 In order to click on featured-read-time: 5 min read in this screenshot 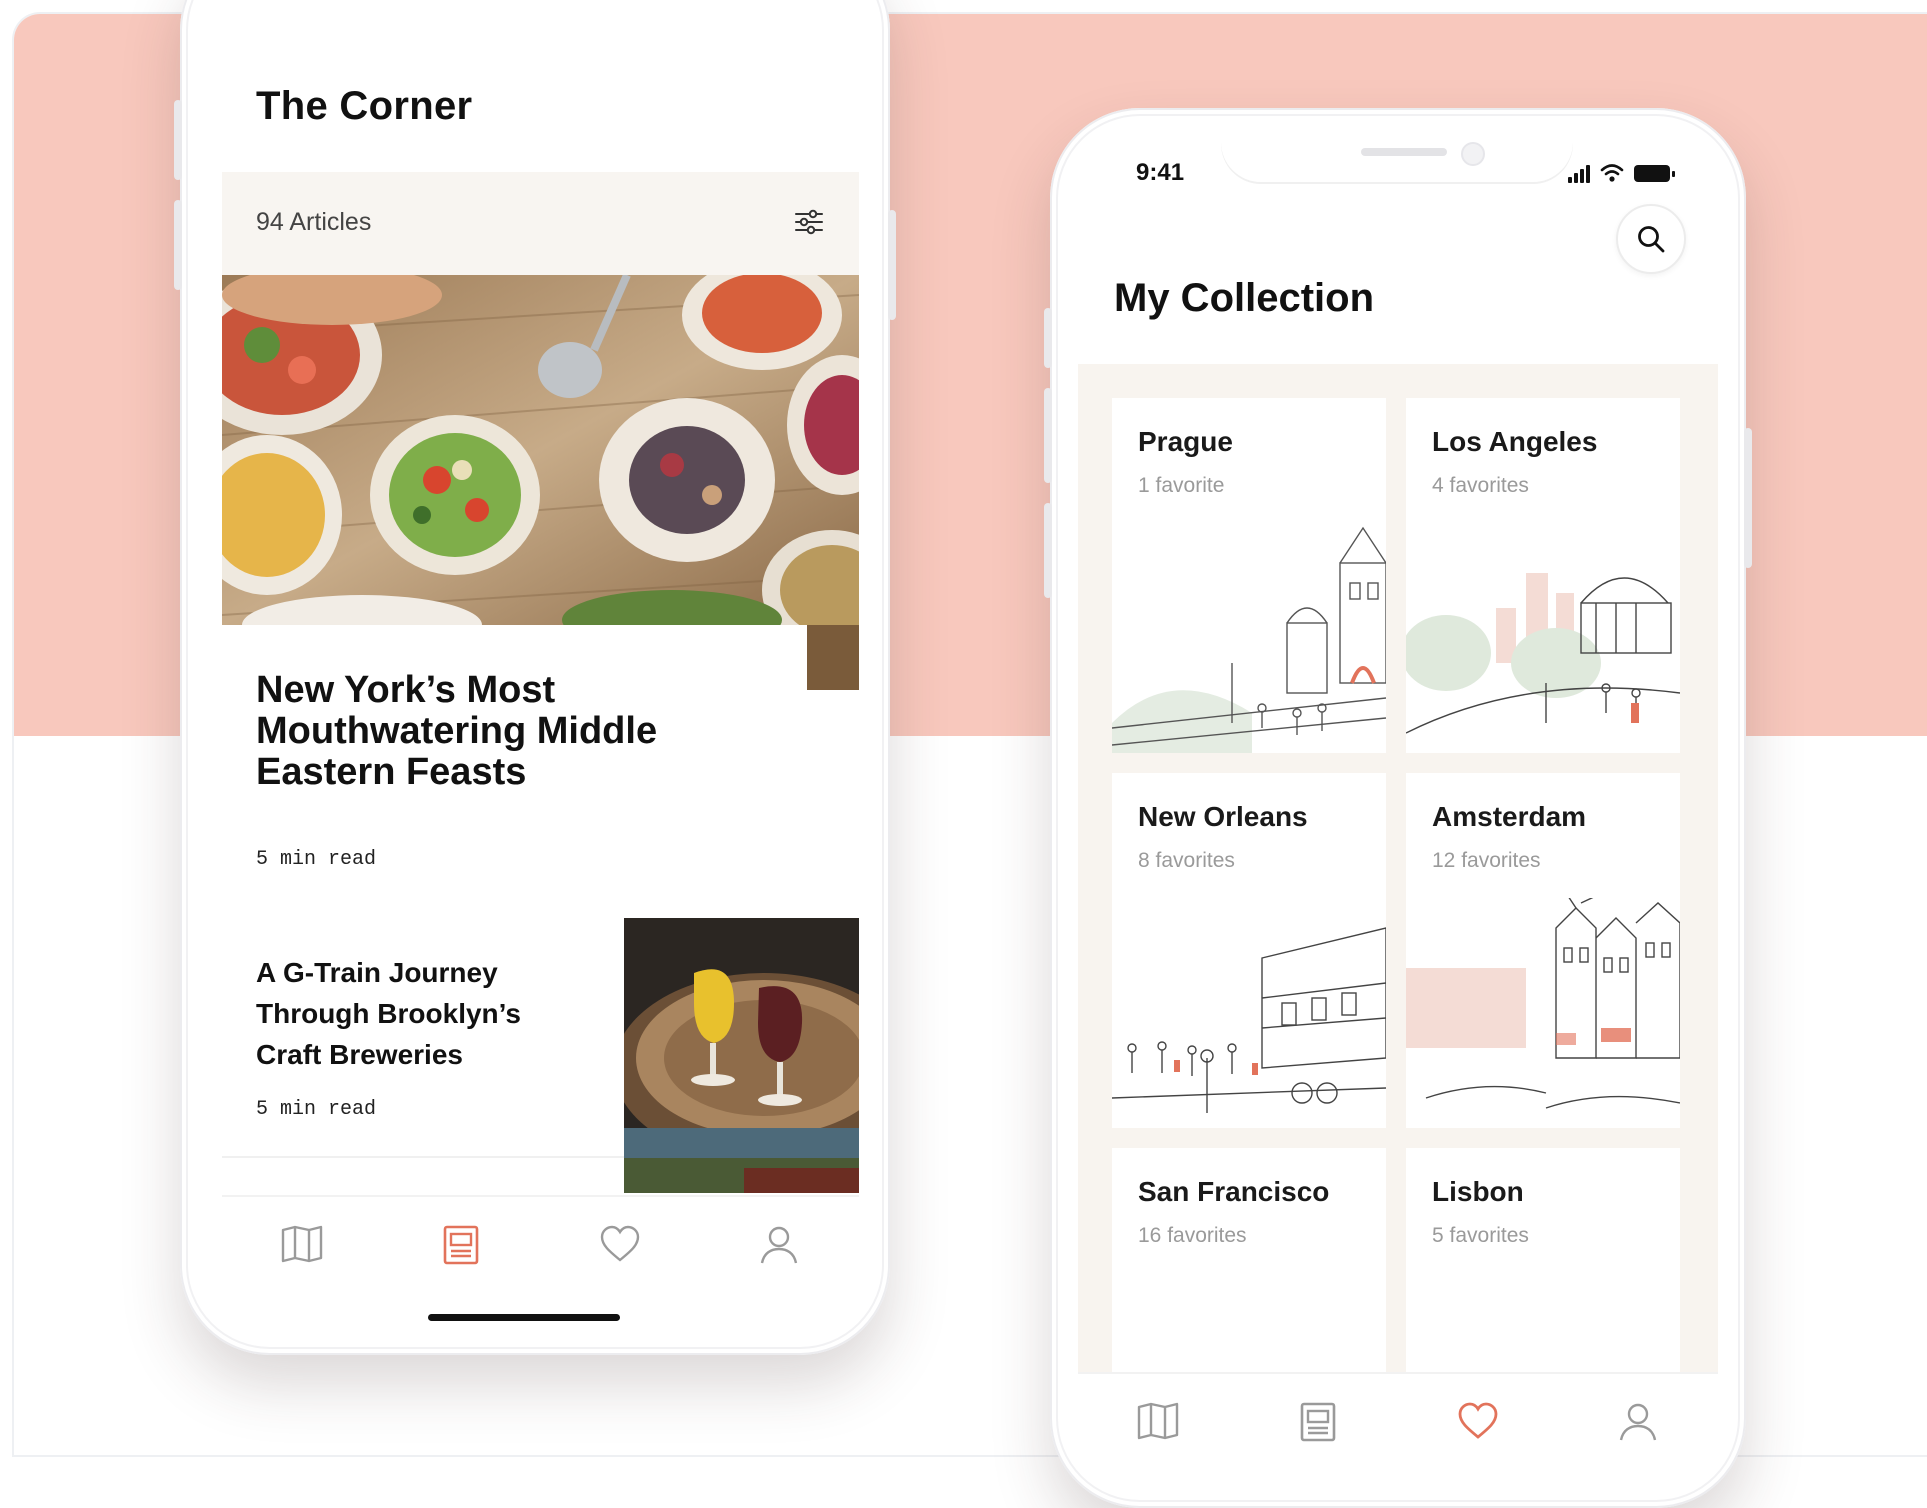, I will do `click(316, 859)`.